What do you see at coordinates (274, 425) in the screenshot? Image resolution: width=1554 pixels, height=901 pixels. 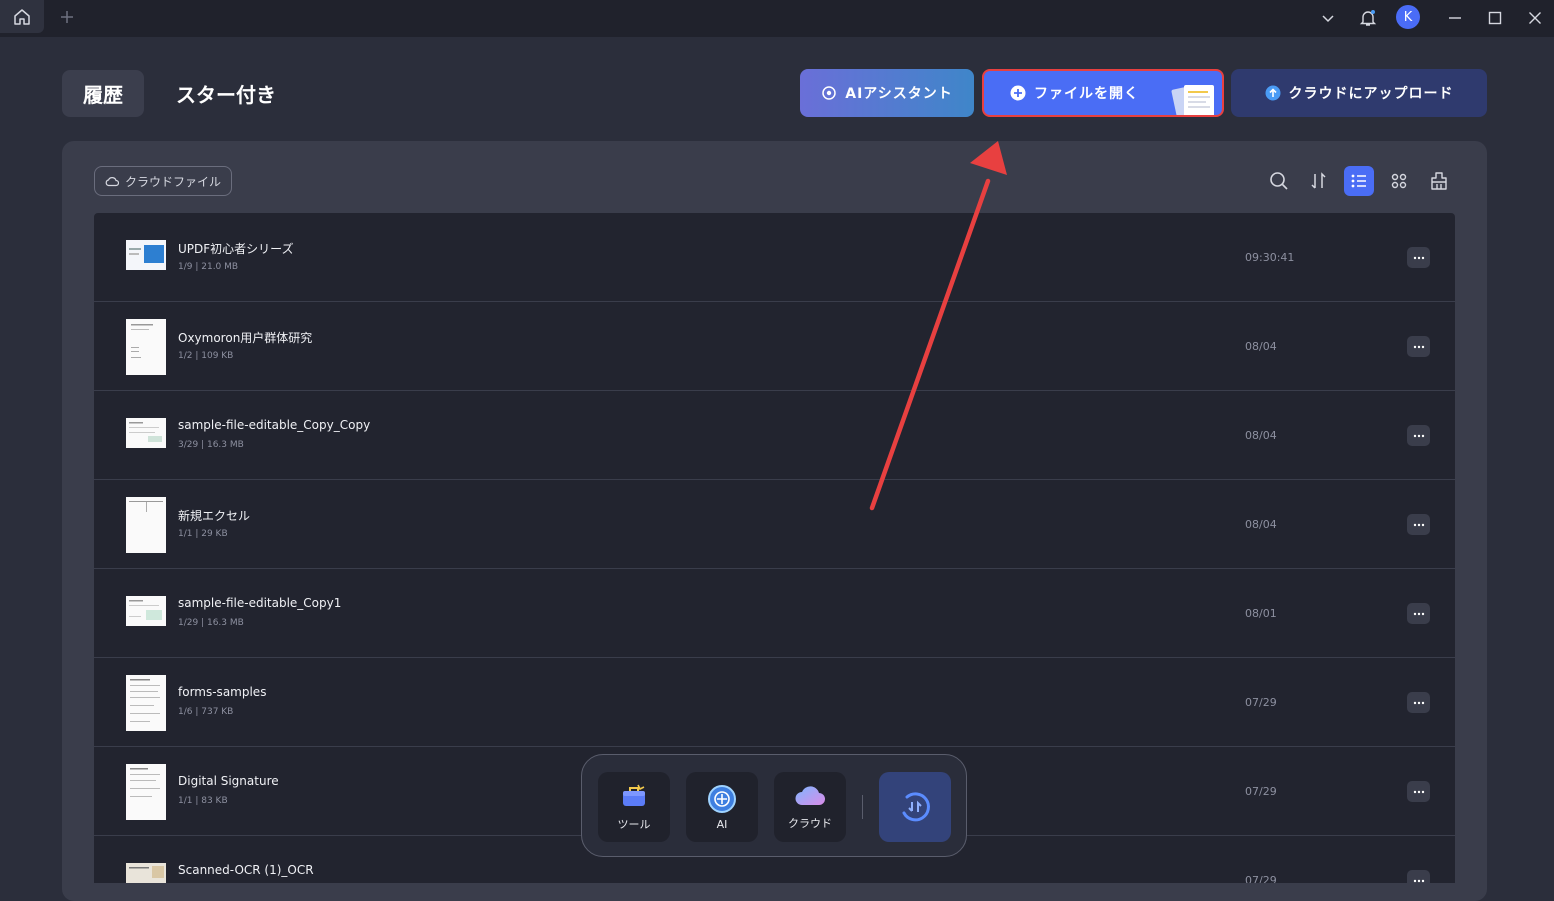 I see `file-name: sample-file-editable_Copy_Copy` at bounding box center [274, 425].